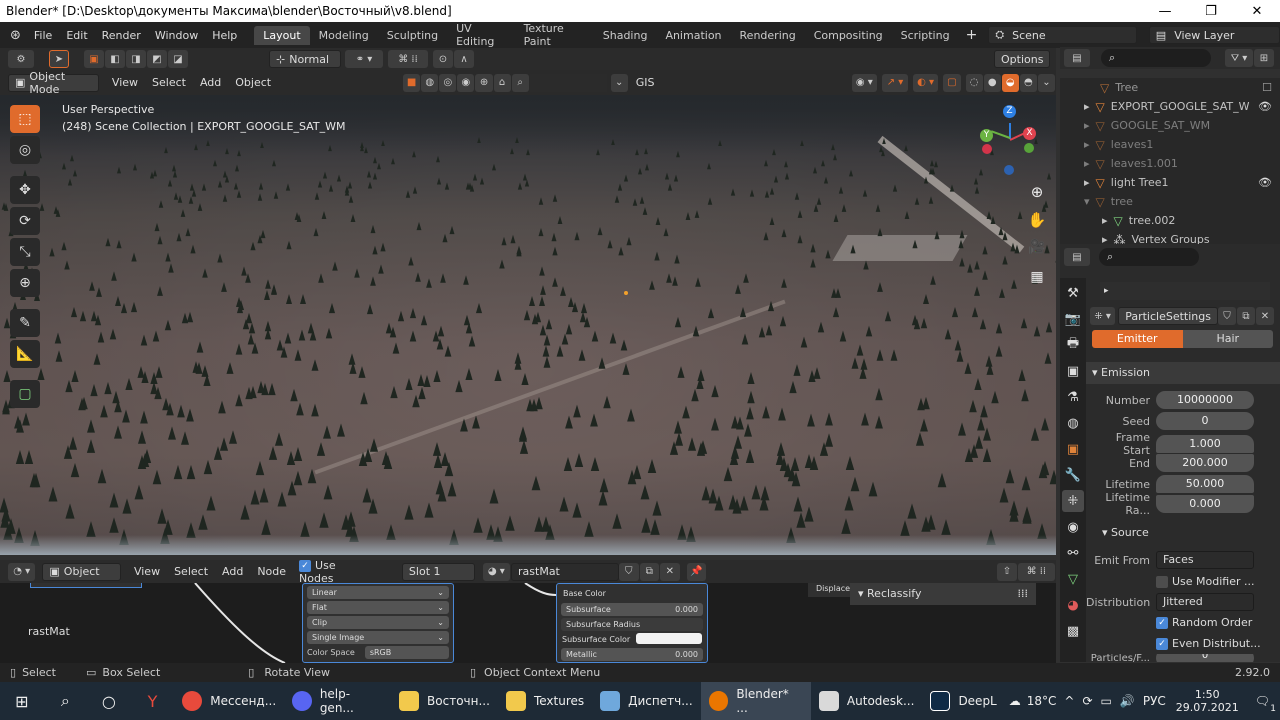 This screenshot has height=720, width=1280. What do you see at coordinates (1264, 58) in the screenshot?
I see `new-collection-icon: ⊞` at bounding box center [1264, 58].